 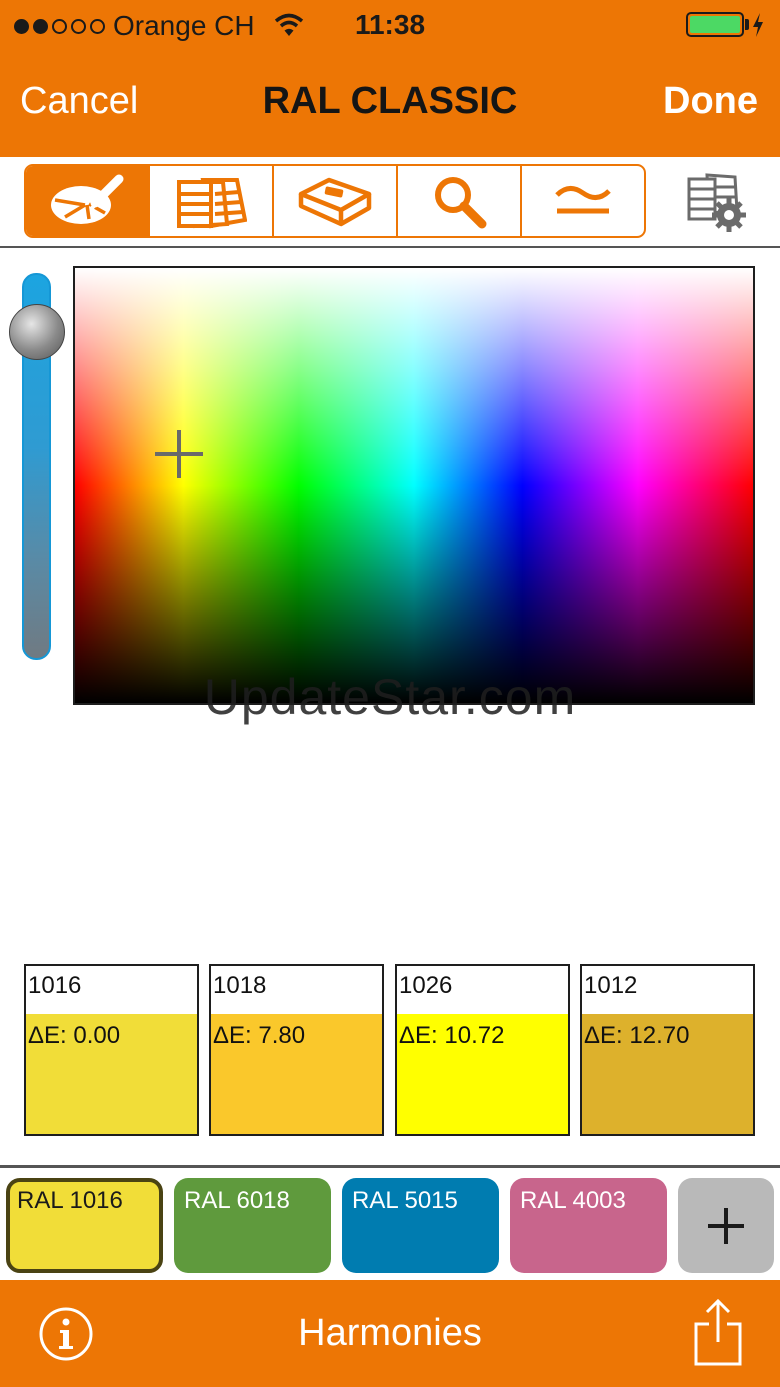 What do you see at coordinates (667, 1050) in the screenshot?
I see `match-card: 1012 ΔE: 12.70` at bounding box center [667, 1050].